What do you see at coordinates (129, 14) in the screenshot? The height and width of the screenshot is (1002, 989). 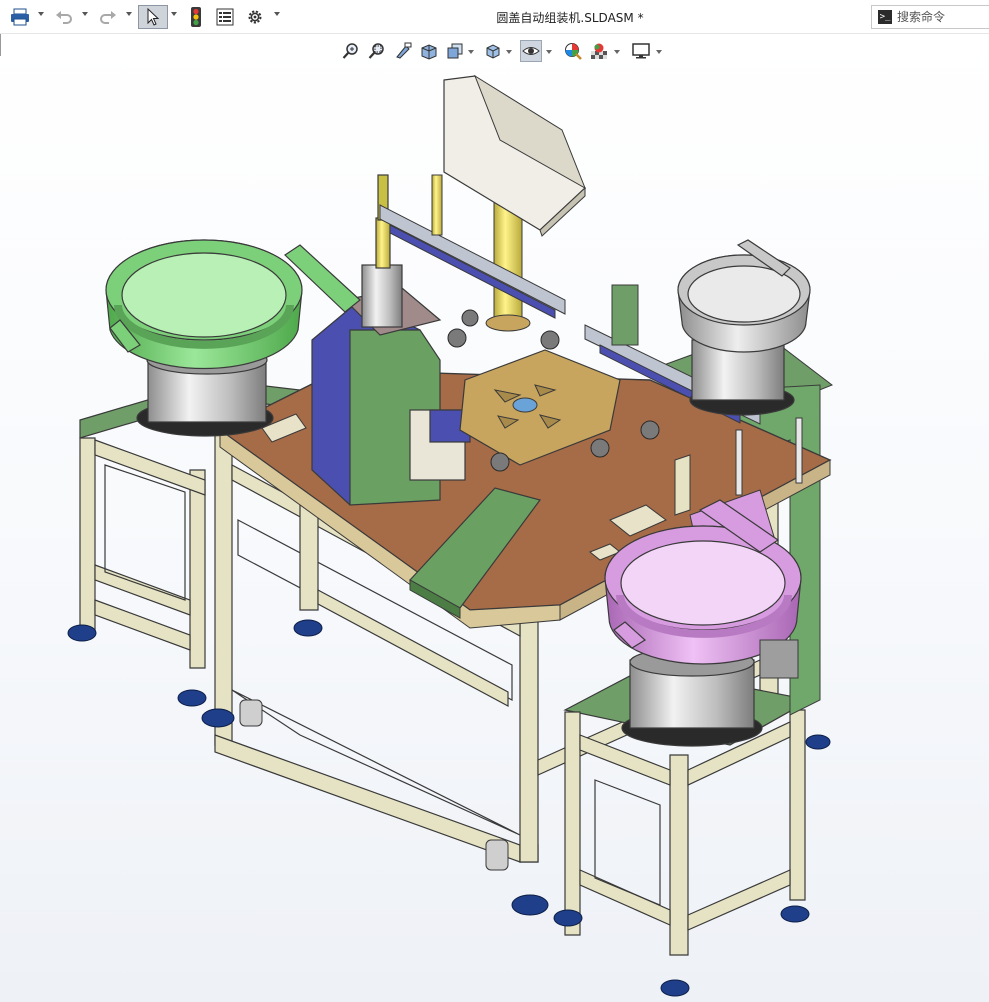 I see `redo-dropdown-icon` at bounding box center [129, 14].